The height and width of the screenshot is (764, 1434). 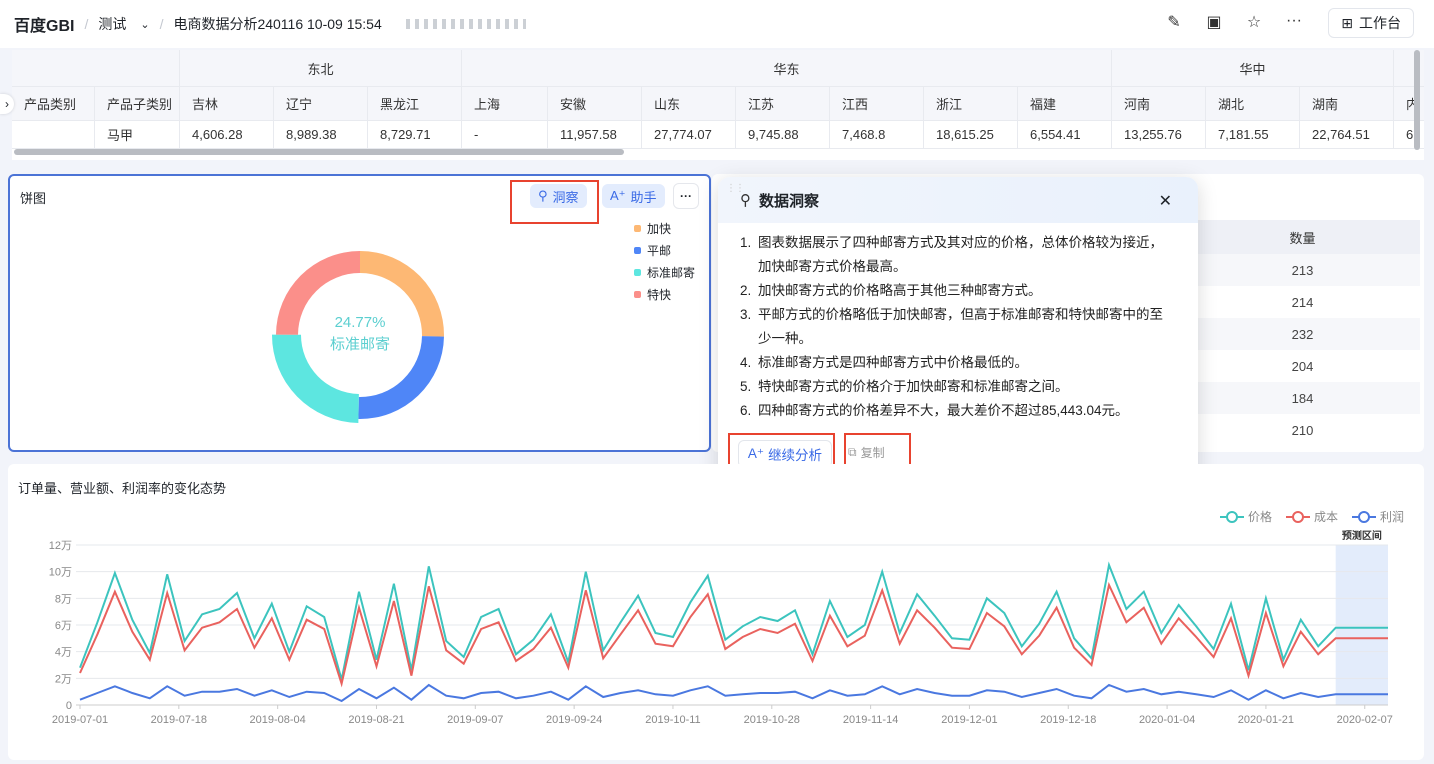 I want to click on more-icon: ···, so click(x=1294, y=22).